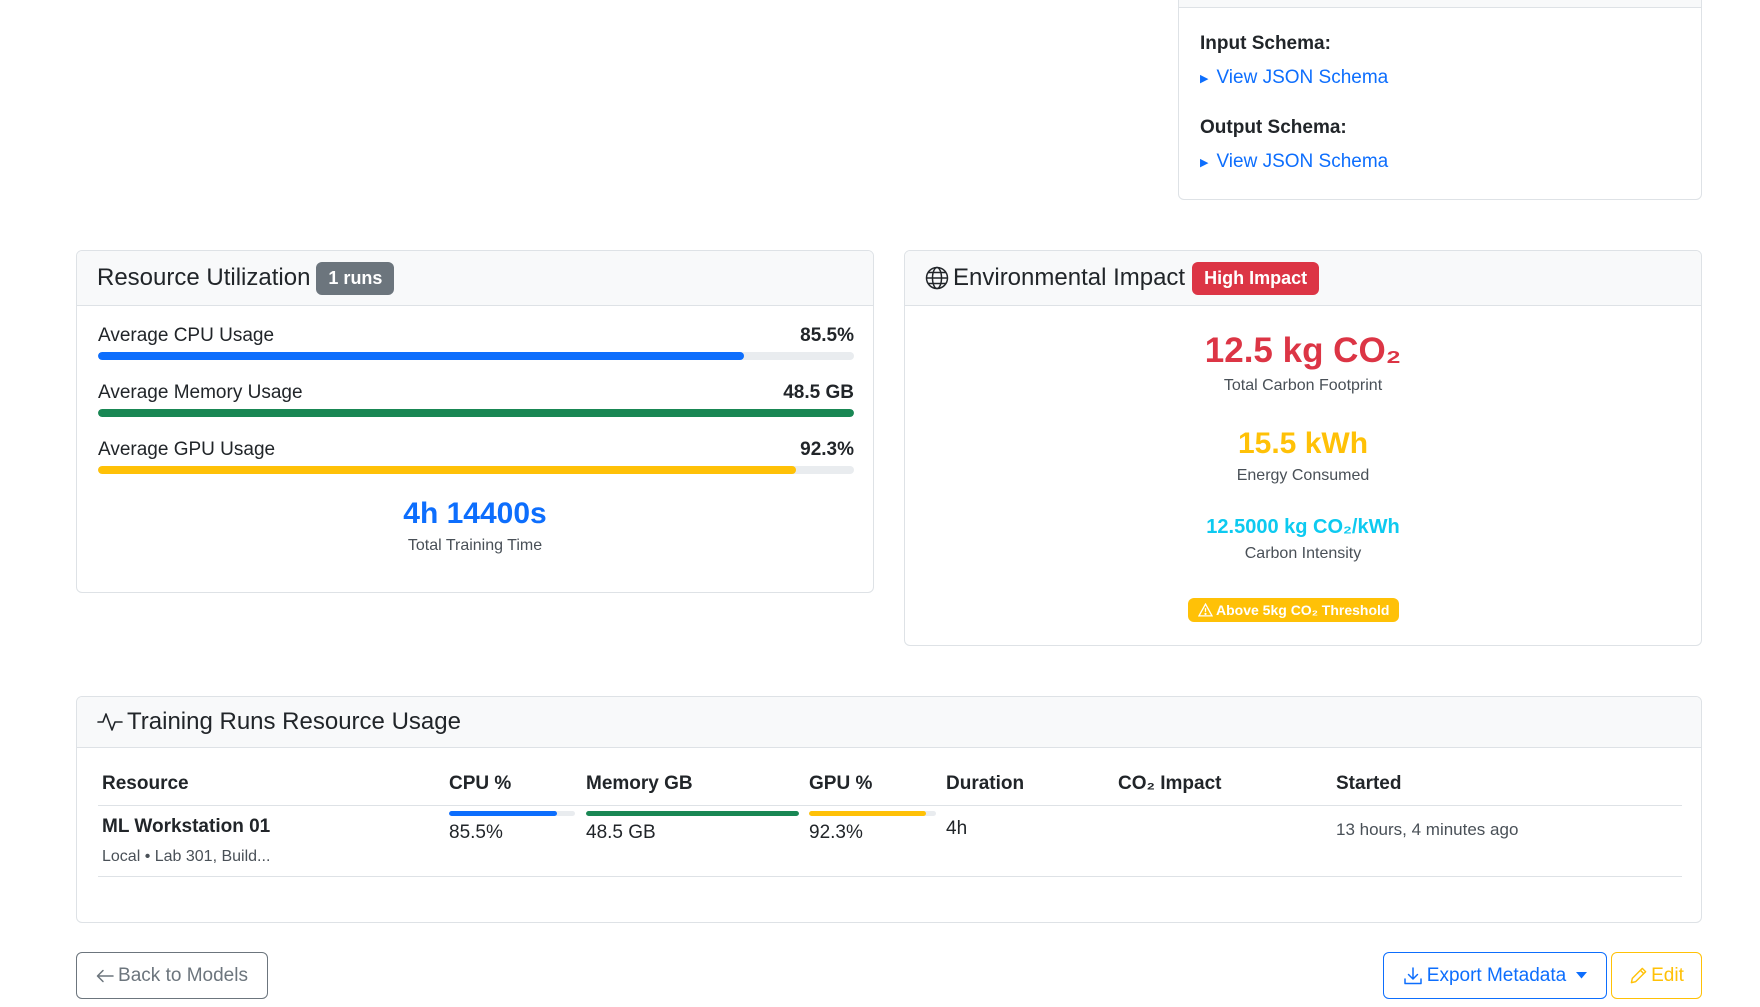  I want to click on schema-card-header, so click(1440, 4).